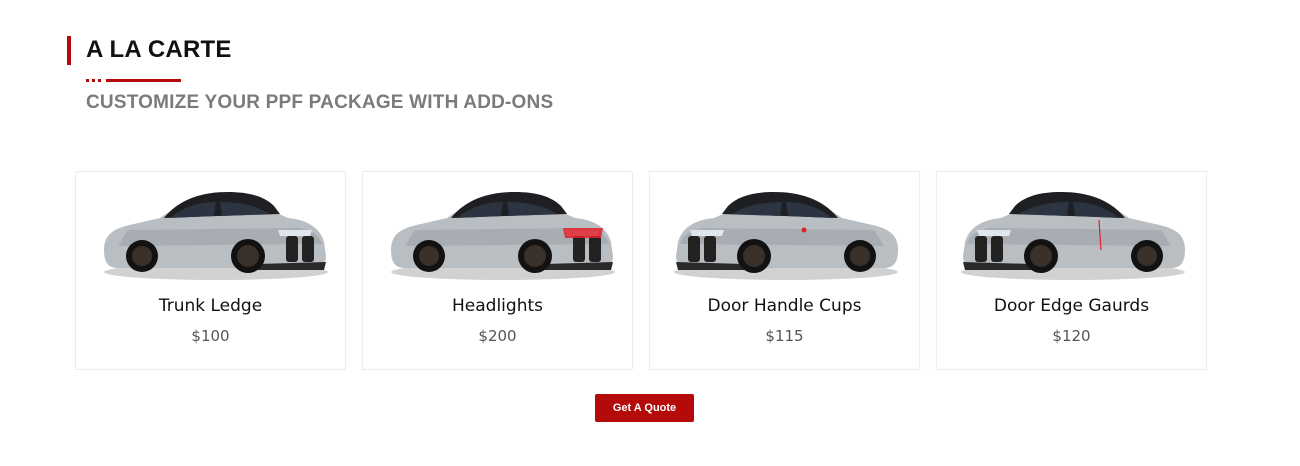 Image resolution: width=1300 pixels, height=466 pixels. I want to click on addon-name: Headlights, so click(497, 306).